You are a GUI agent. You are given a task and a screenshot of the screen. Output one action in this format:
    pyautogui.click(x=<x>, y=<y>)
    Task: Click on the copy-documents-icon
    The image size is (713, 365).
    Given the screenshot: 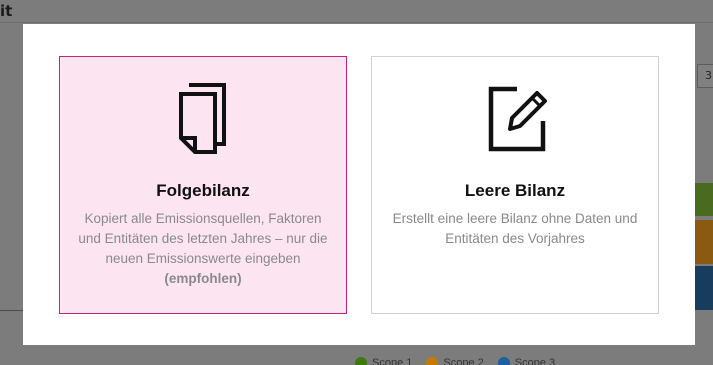 What is the action you would take?
    pyautogui.click(x=203, y=118)
    